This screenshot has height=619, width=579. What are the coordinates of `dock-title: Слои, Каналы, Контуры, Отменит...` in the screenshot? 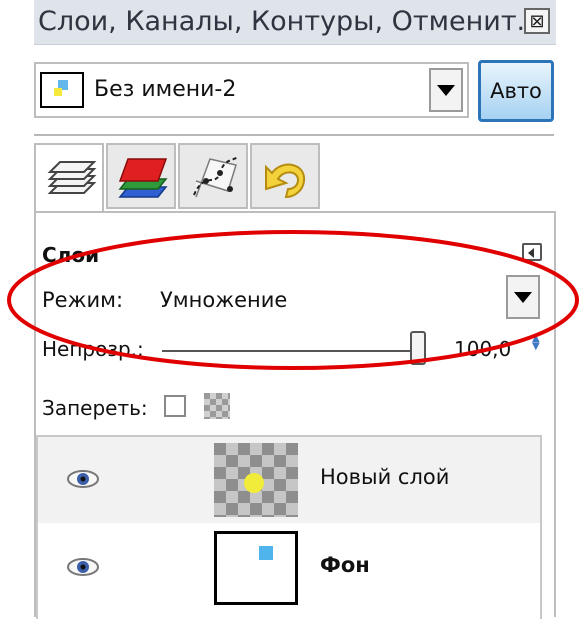 It's located at (290, 21).